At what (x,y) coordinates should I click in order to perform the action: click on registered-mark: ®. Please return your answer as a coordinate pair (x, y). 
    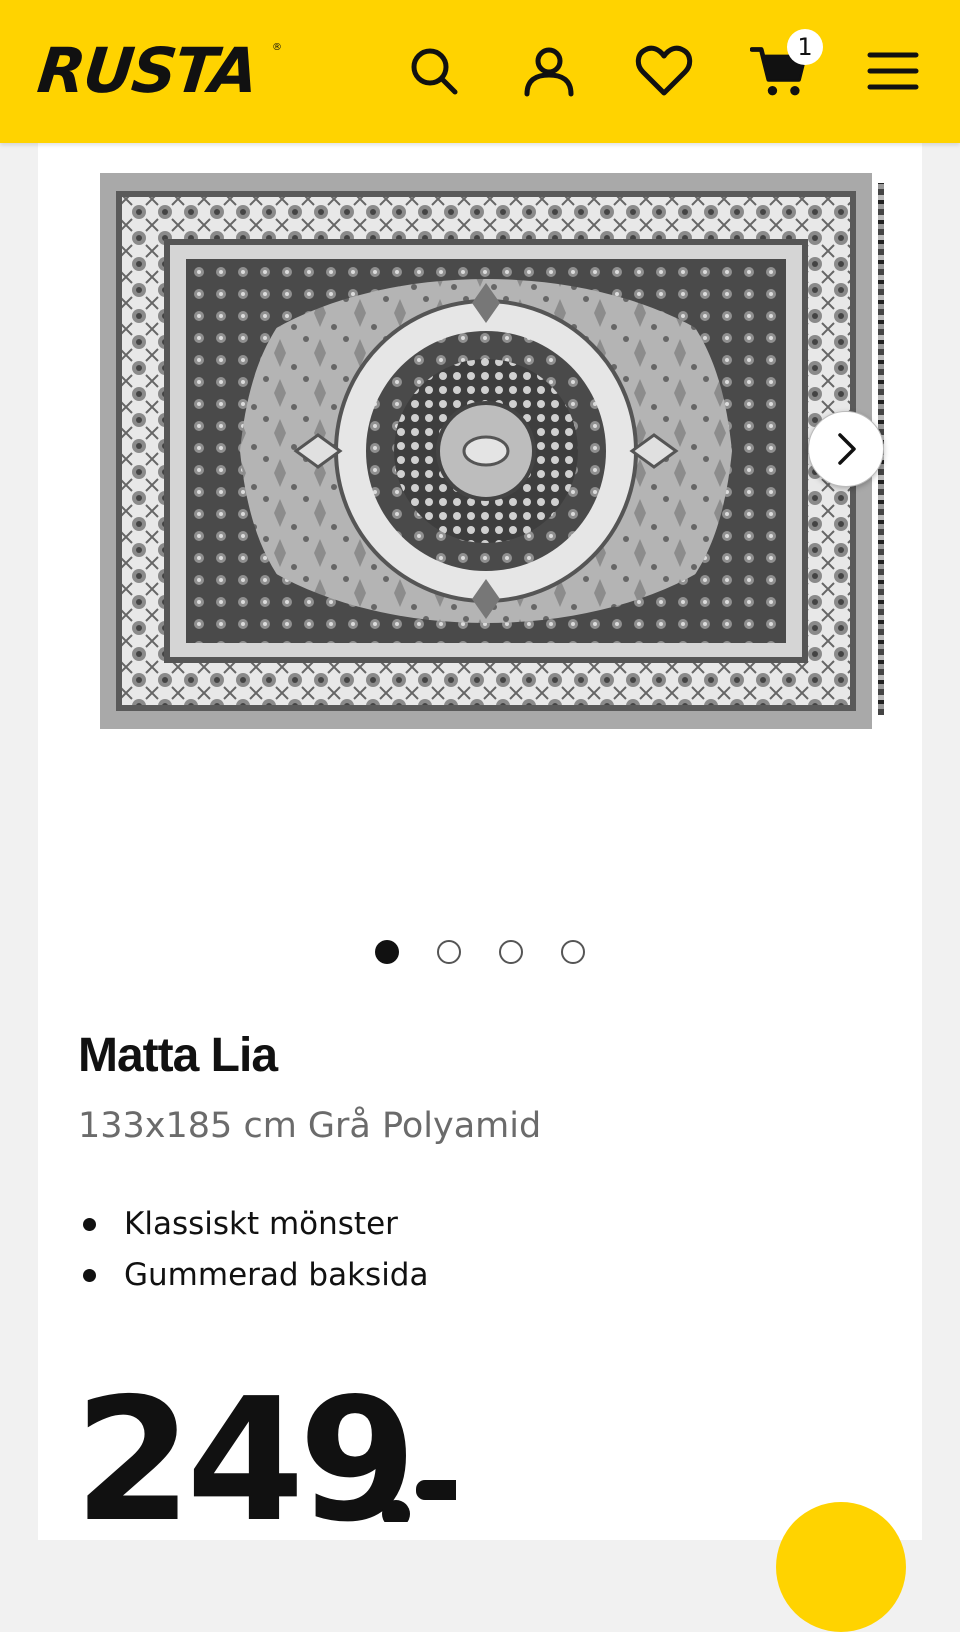
    Looking at the image, I should click on (277, 47).